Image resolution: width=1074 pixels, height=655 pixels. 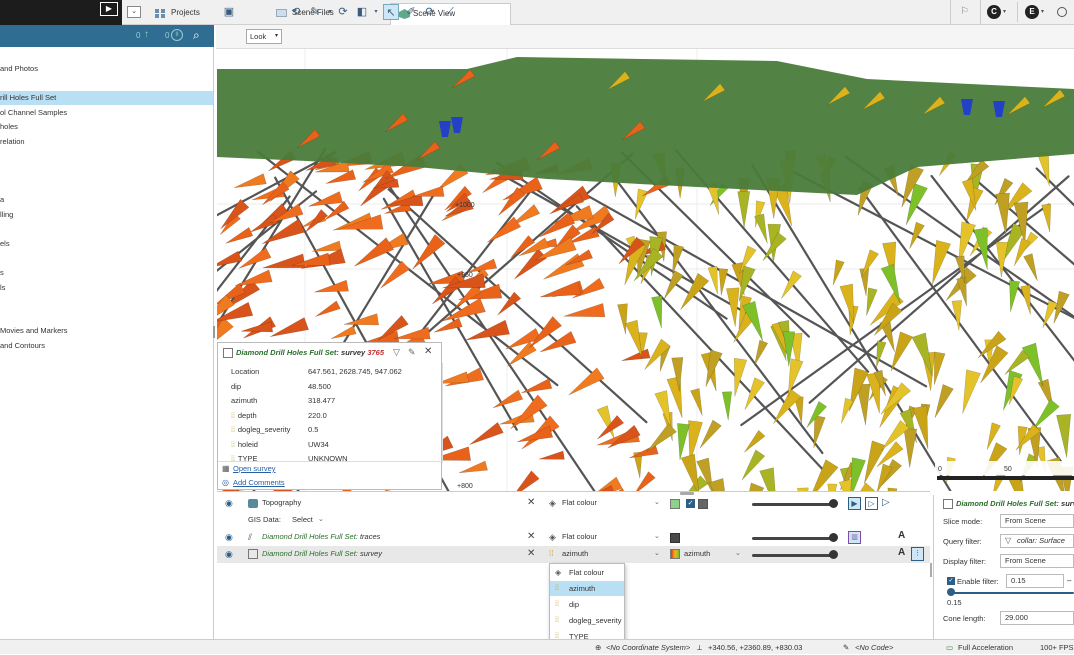 What do you see at coordinates (296, 12) in the screenshot?
I see `rotate-icon: ⟲` at bounding box center [296, 12].